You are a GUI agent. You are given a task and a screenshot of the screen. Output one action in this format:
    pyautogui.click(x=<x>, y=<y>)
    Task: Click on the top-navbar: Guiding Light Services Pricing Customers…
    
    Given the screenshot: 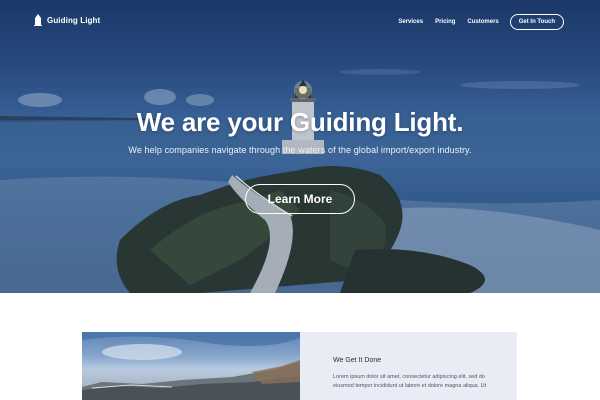 What is the action you would take?
    pyautogui.click(x=300, y=21)
    